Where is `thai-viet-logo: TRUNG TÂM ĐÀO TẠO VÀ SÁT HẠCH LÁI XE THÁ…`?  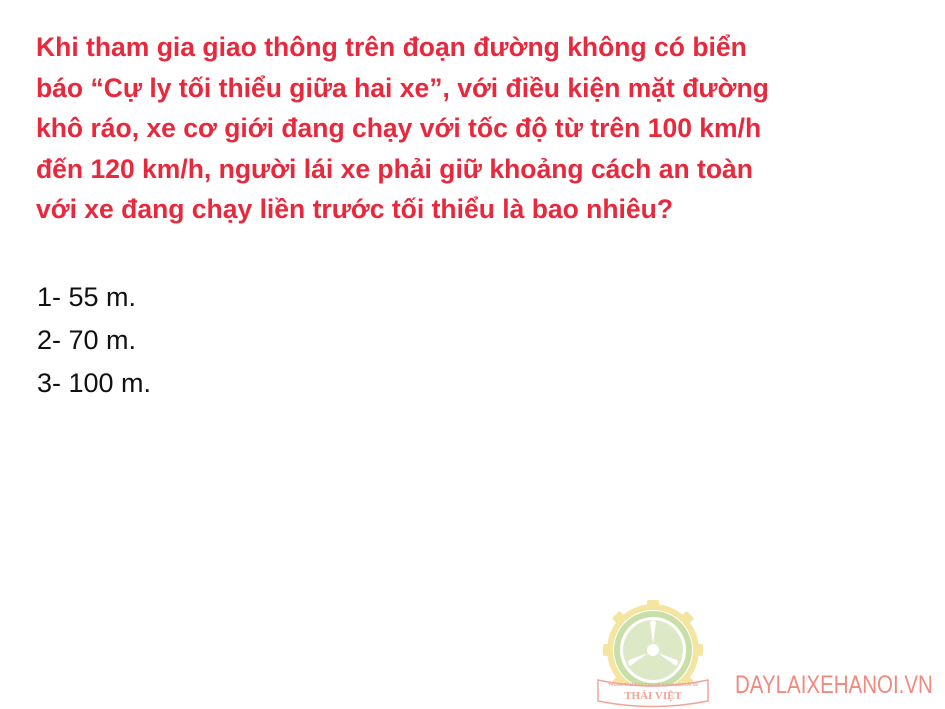 thai-viet-logo: TRUNG TÂM ĐÀO TẠO VÀ SÁT HẠCH LÁI XE THÁ… is located at coordinates (653, 654).